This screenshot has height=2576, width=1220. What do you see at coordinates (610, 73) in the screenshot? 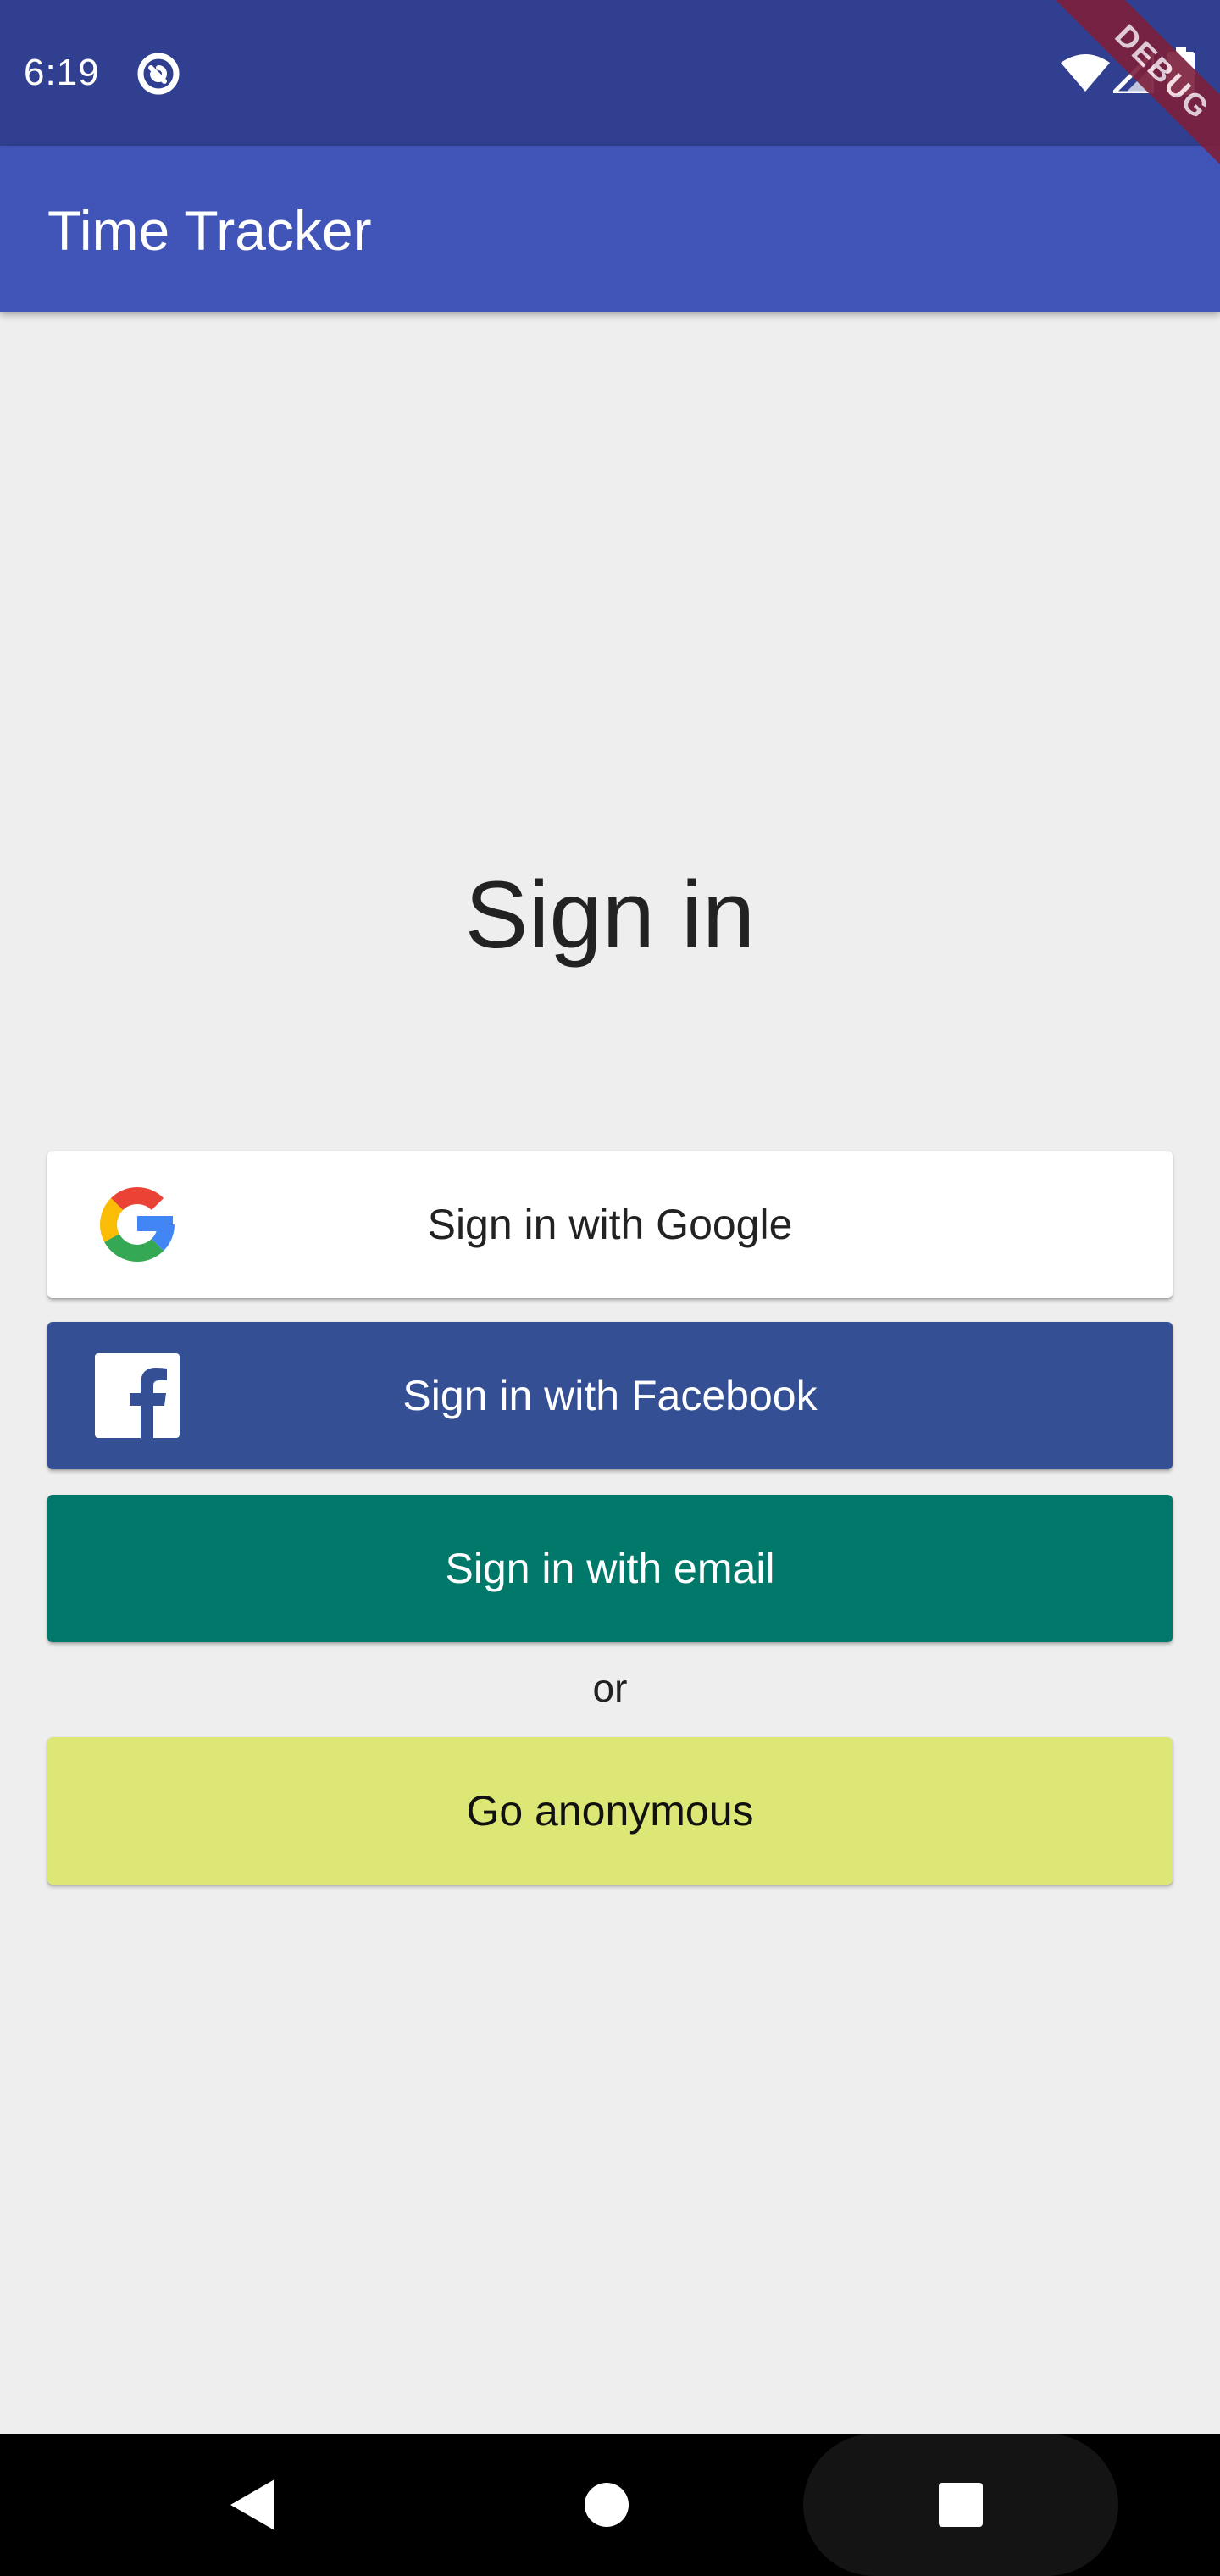
I see `status-bar: 6:19` at bounding box center [610, 73].